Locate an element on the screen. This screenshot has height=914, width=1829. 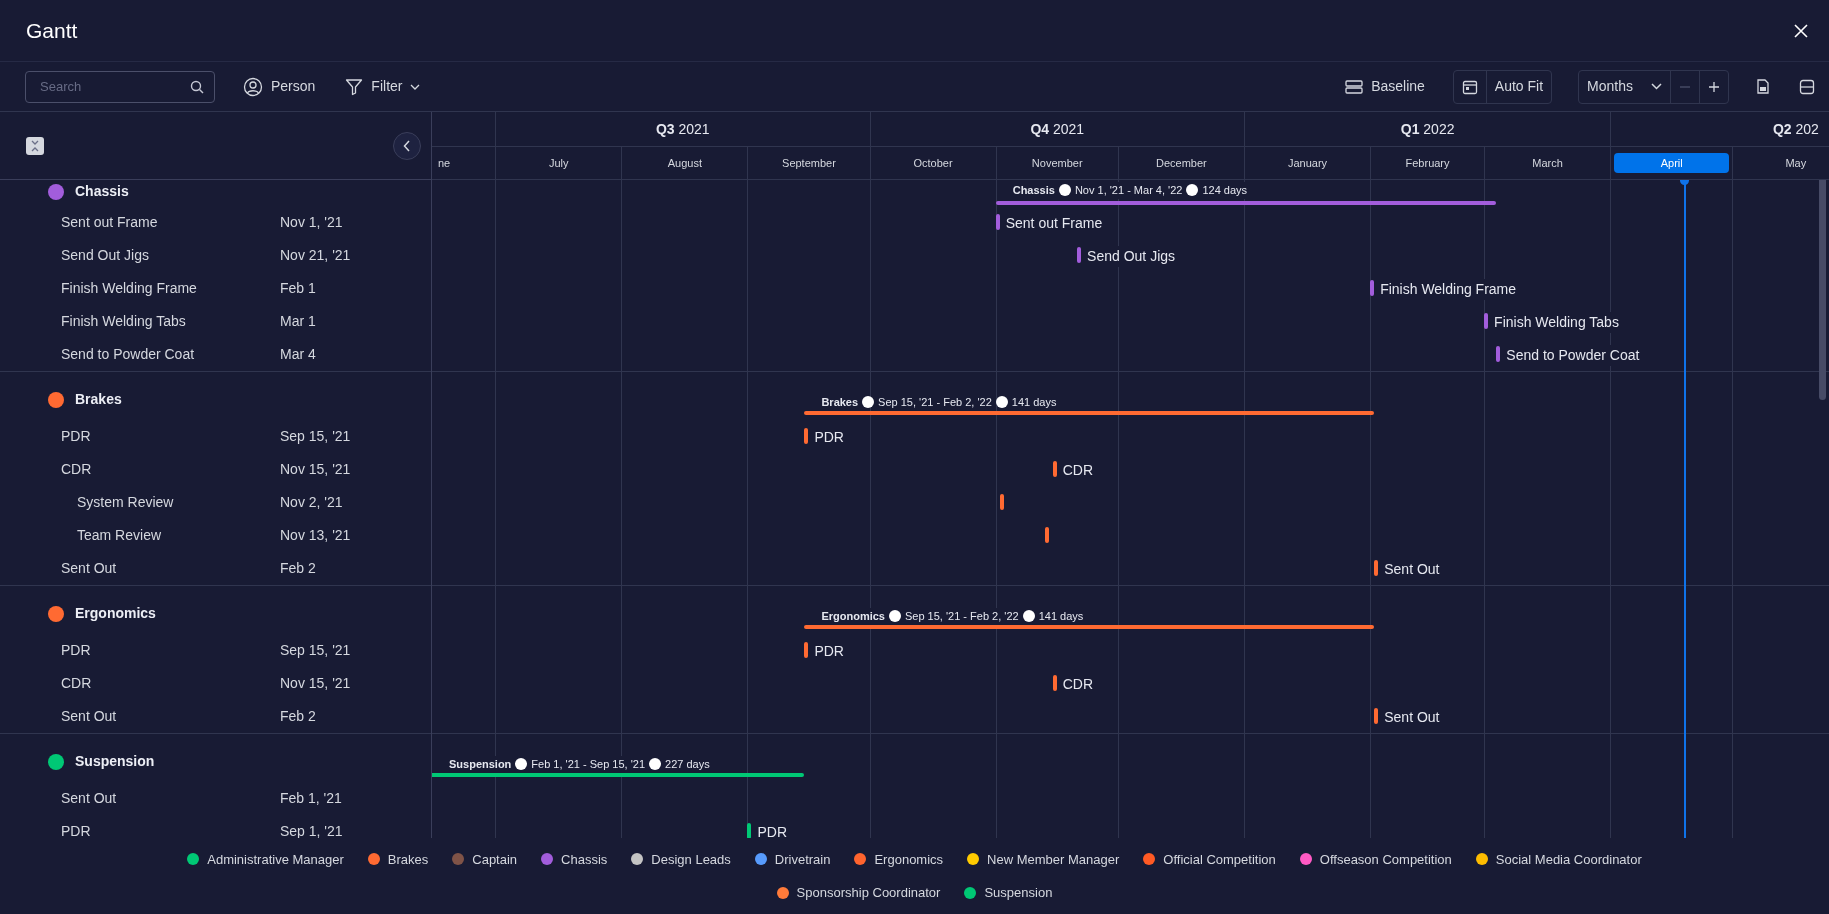
task-name: System Review is located at coordinates (125, 502).